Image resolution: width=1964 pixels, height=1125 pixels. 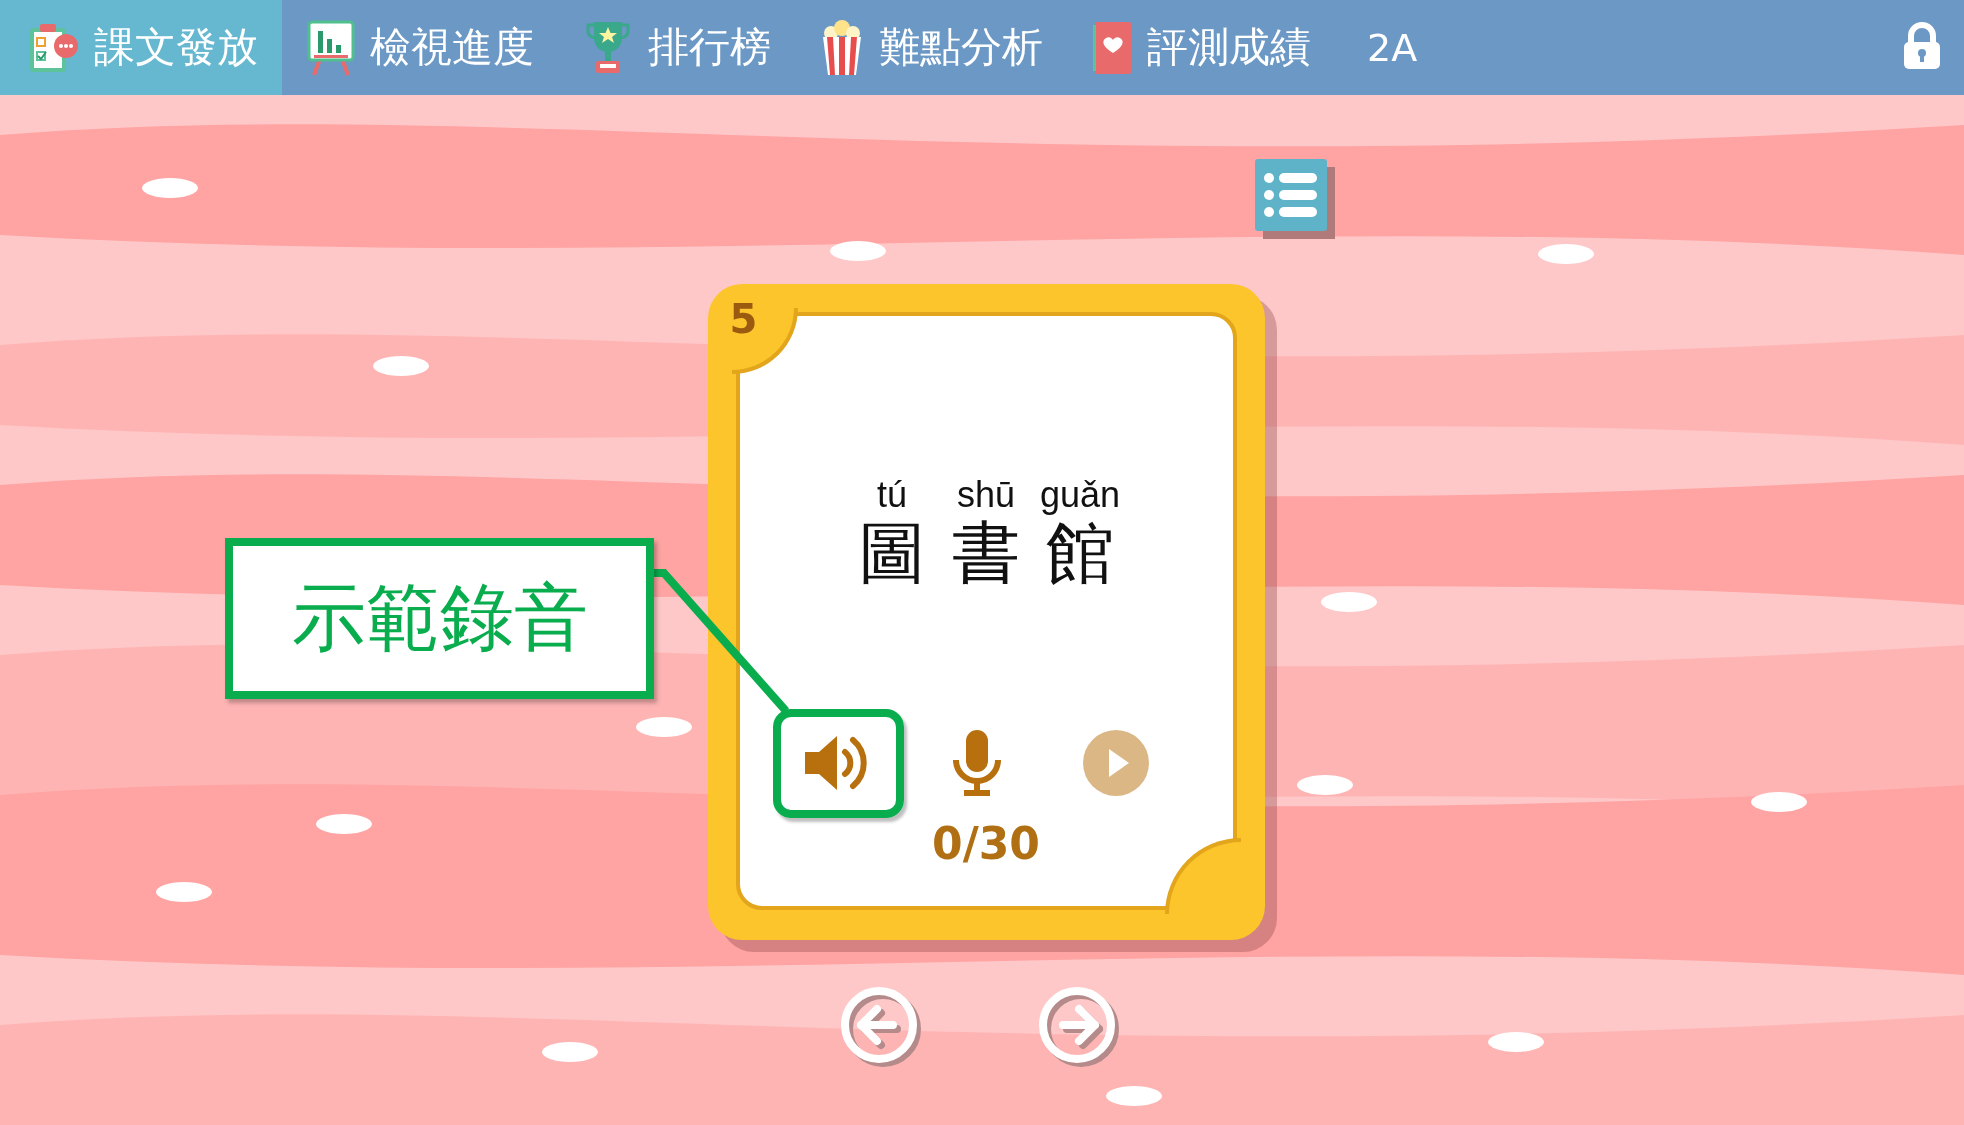 What do you see at coordinates (986, 553) in the screenshot?
I see `chinese-character: 書` at bounding box center [986, 553].